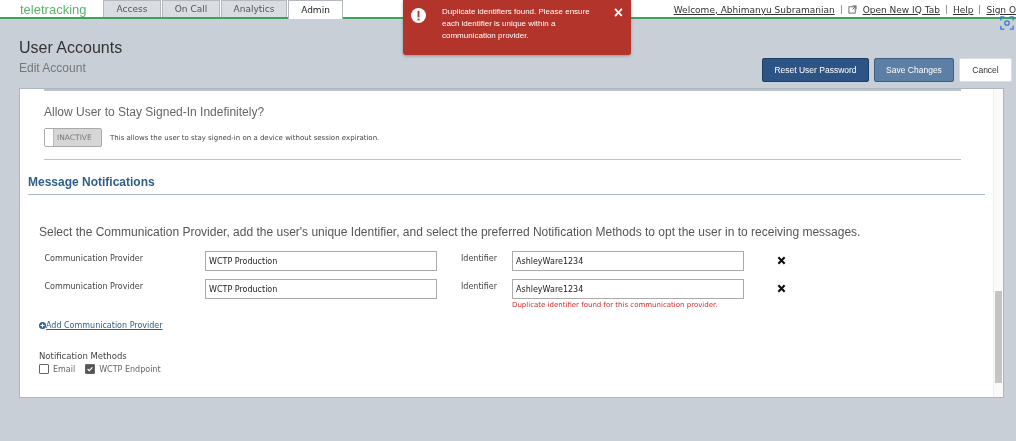  What do you see at coordinates (155, 112) in the screenshot?
I see `setting-question: Allow User to Stay Signed-In Indefinitely?` at bounding box center [155, 112].